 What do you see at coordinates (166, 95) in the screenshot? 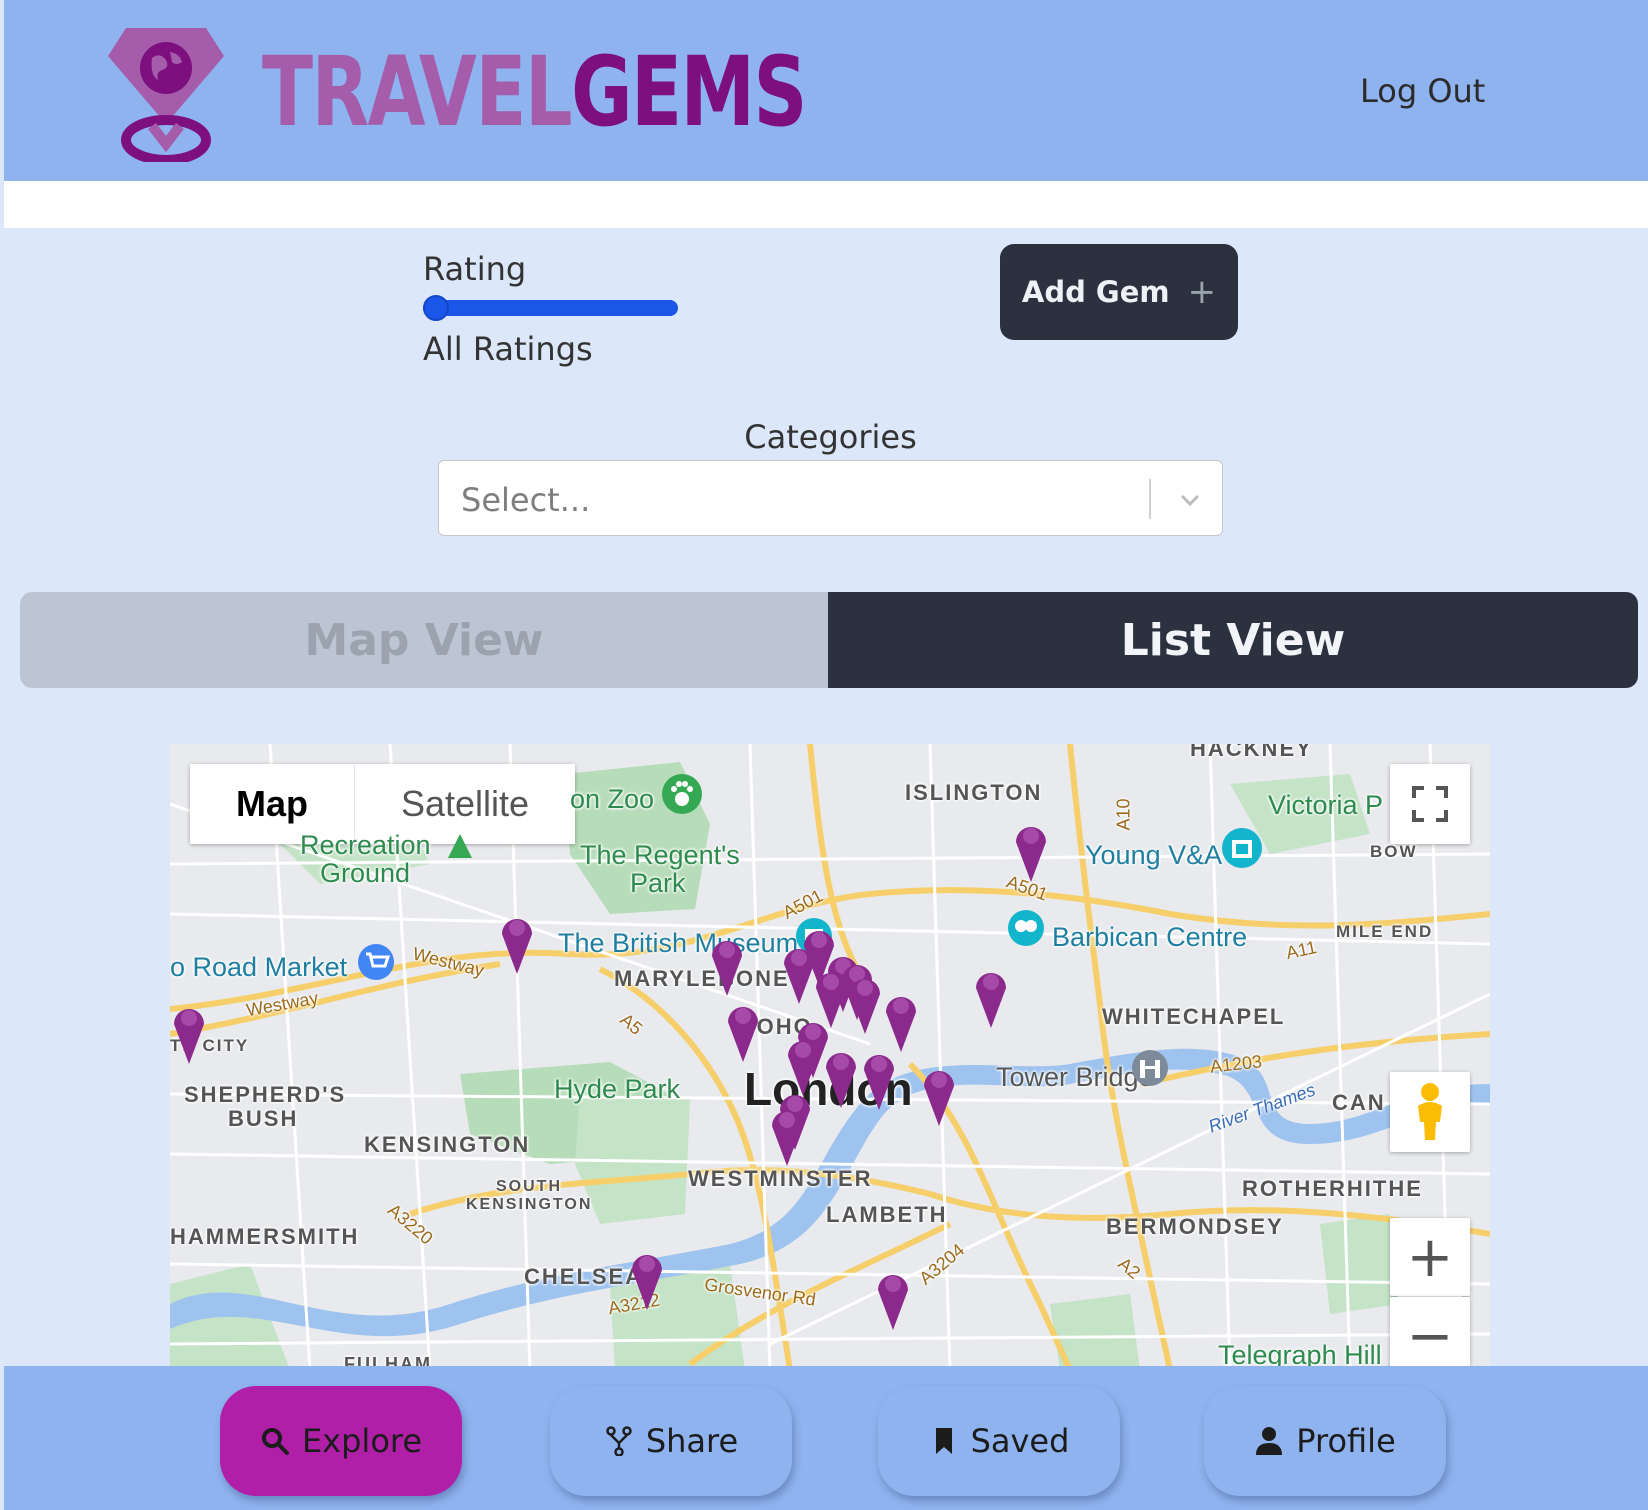
I see `gem-globe-logo-icon` at bounding box center [166, 95].